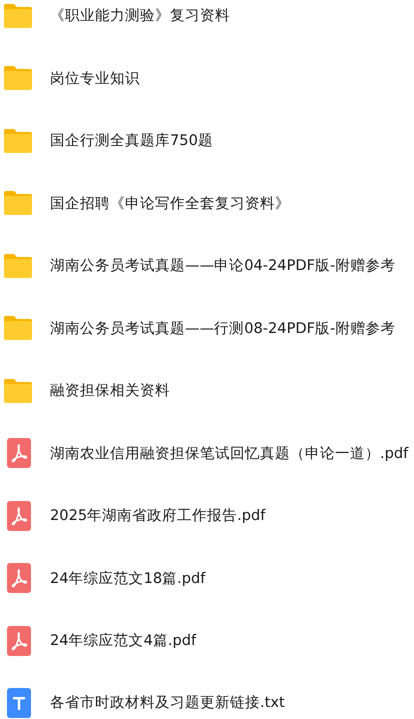  What do you see at coordinates (95, 78) in the screenshot?
I see `file-name: 岗位专业知识` at bounding box center [95, 78].